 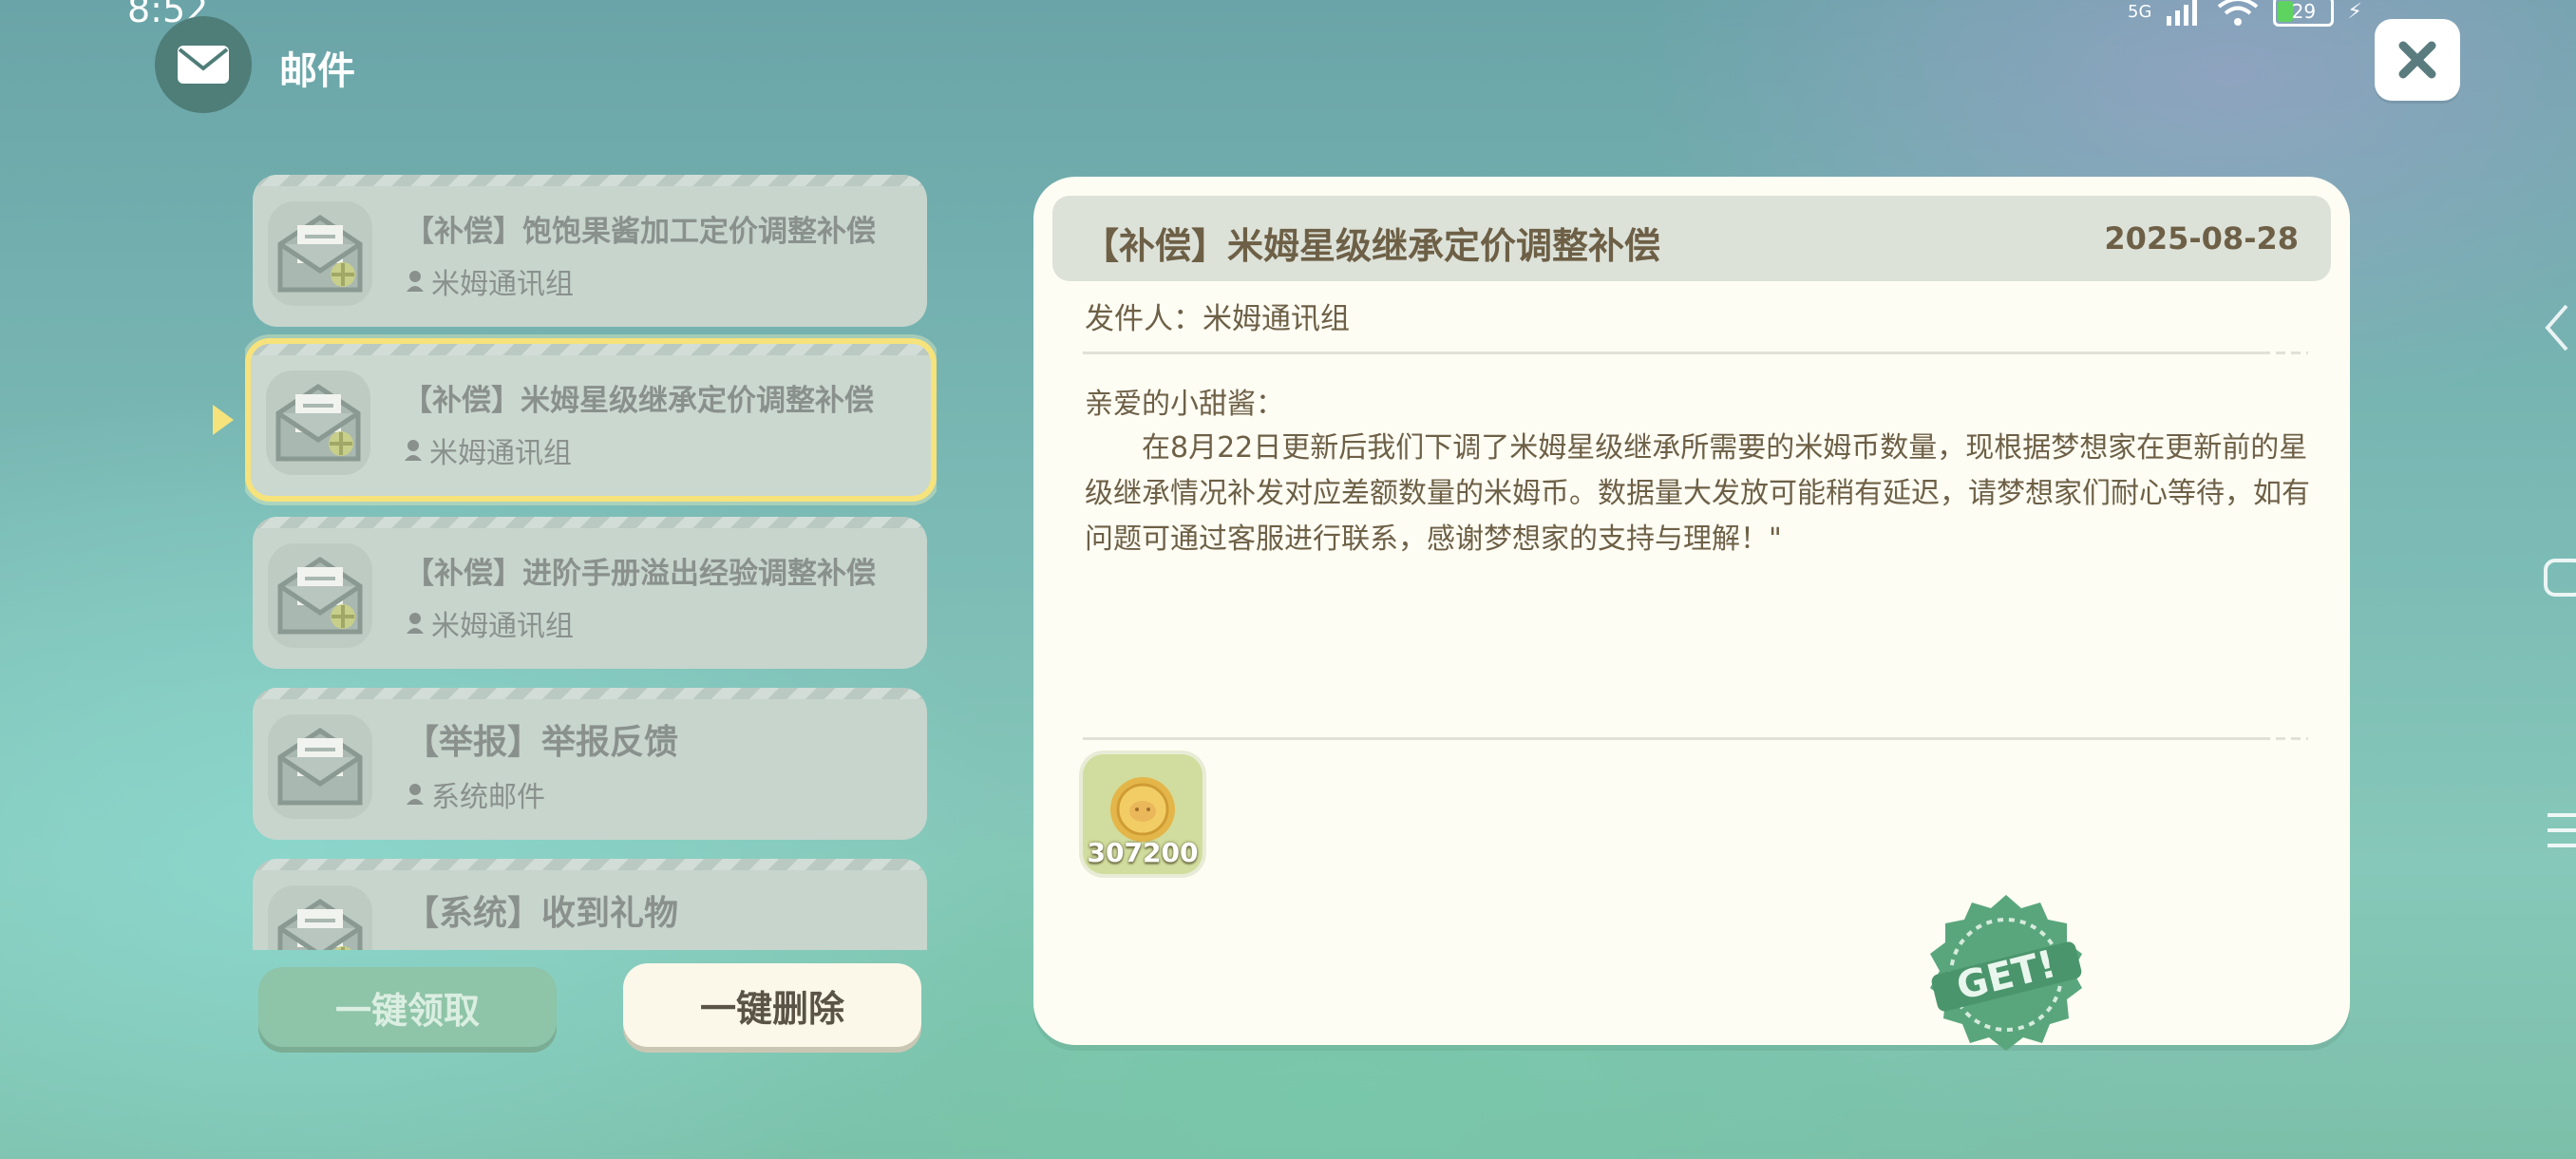 I want to click on battery-level: 29, so click(x=2304, y=11).